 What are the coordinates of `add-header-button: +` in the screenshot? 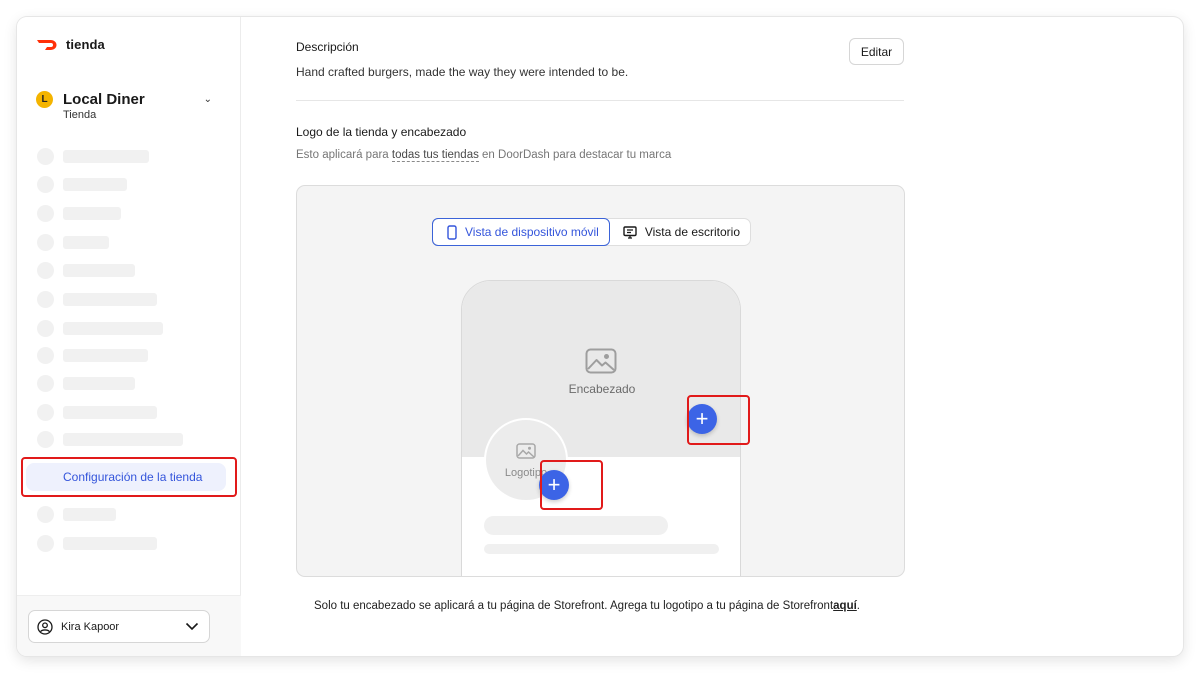 It's located at (702, 419).